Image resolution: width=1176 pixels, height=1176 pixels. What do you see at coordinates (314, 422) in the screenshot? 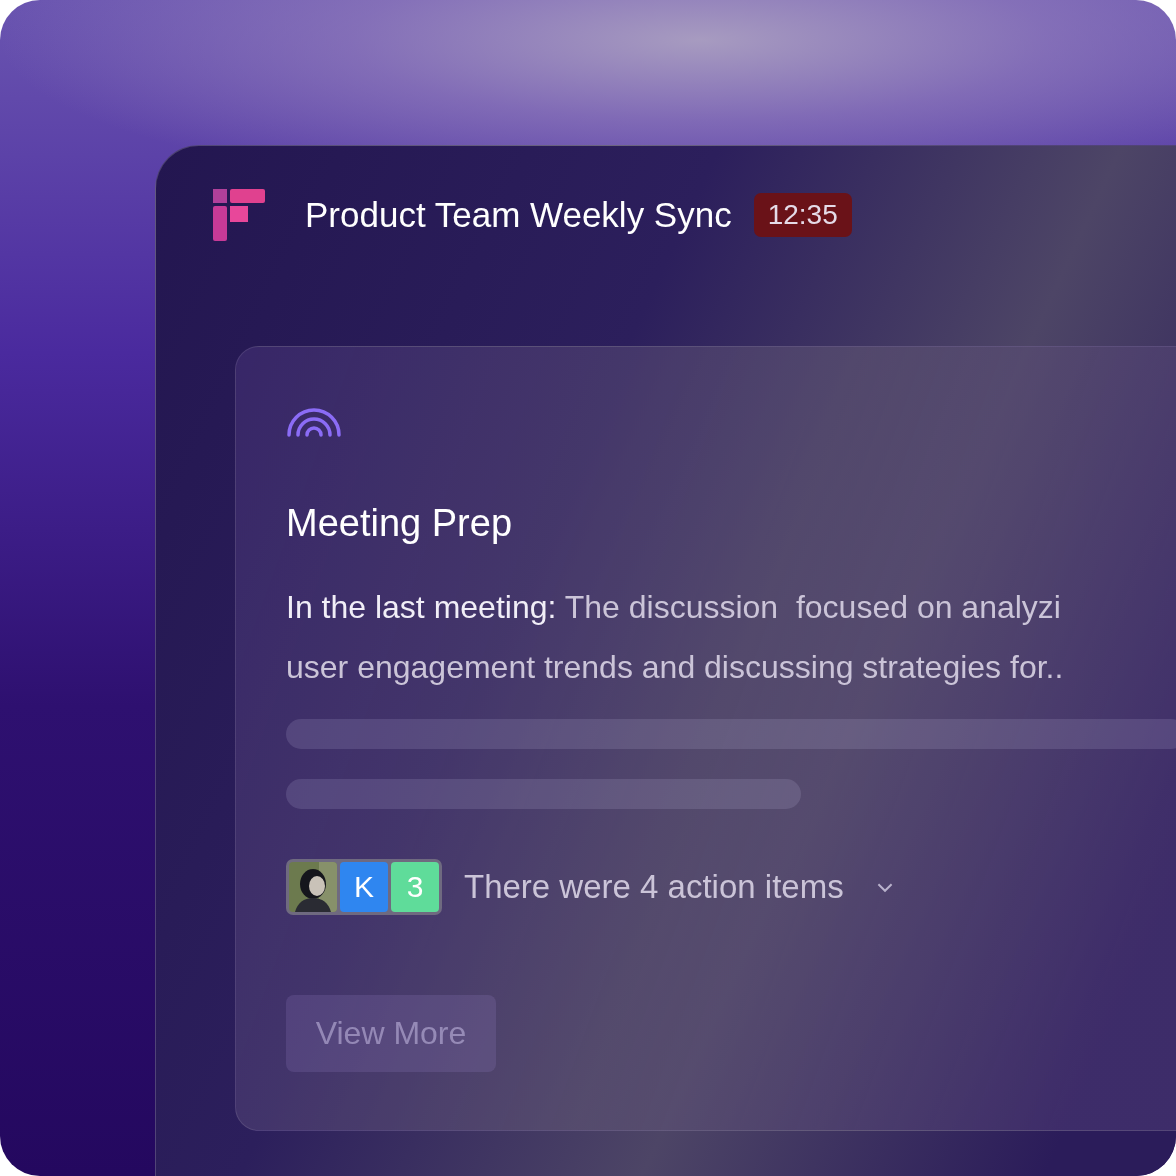
I see `broadcast-icon` at bounding box center [314, 422].